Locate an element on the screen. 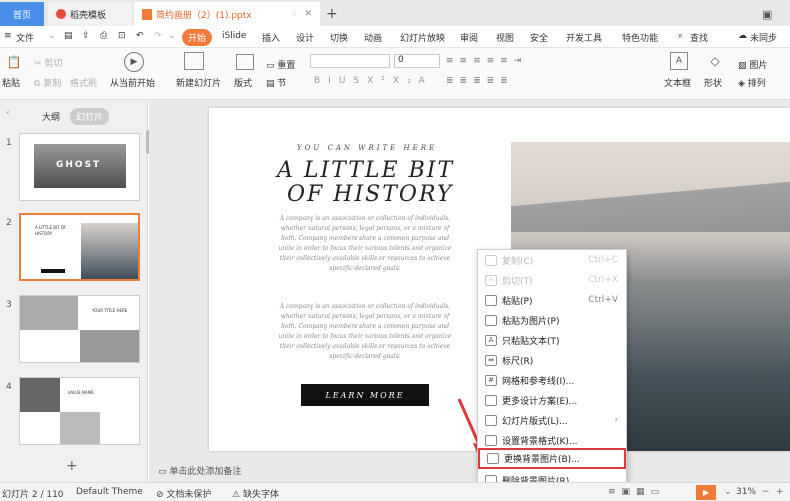 This screenshot has height=501, width=790. print-icon: ⎙ is located at coordinates (103, 36).